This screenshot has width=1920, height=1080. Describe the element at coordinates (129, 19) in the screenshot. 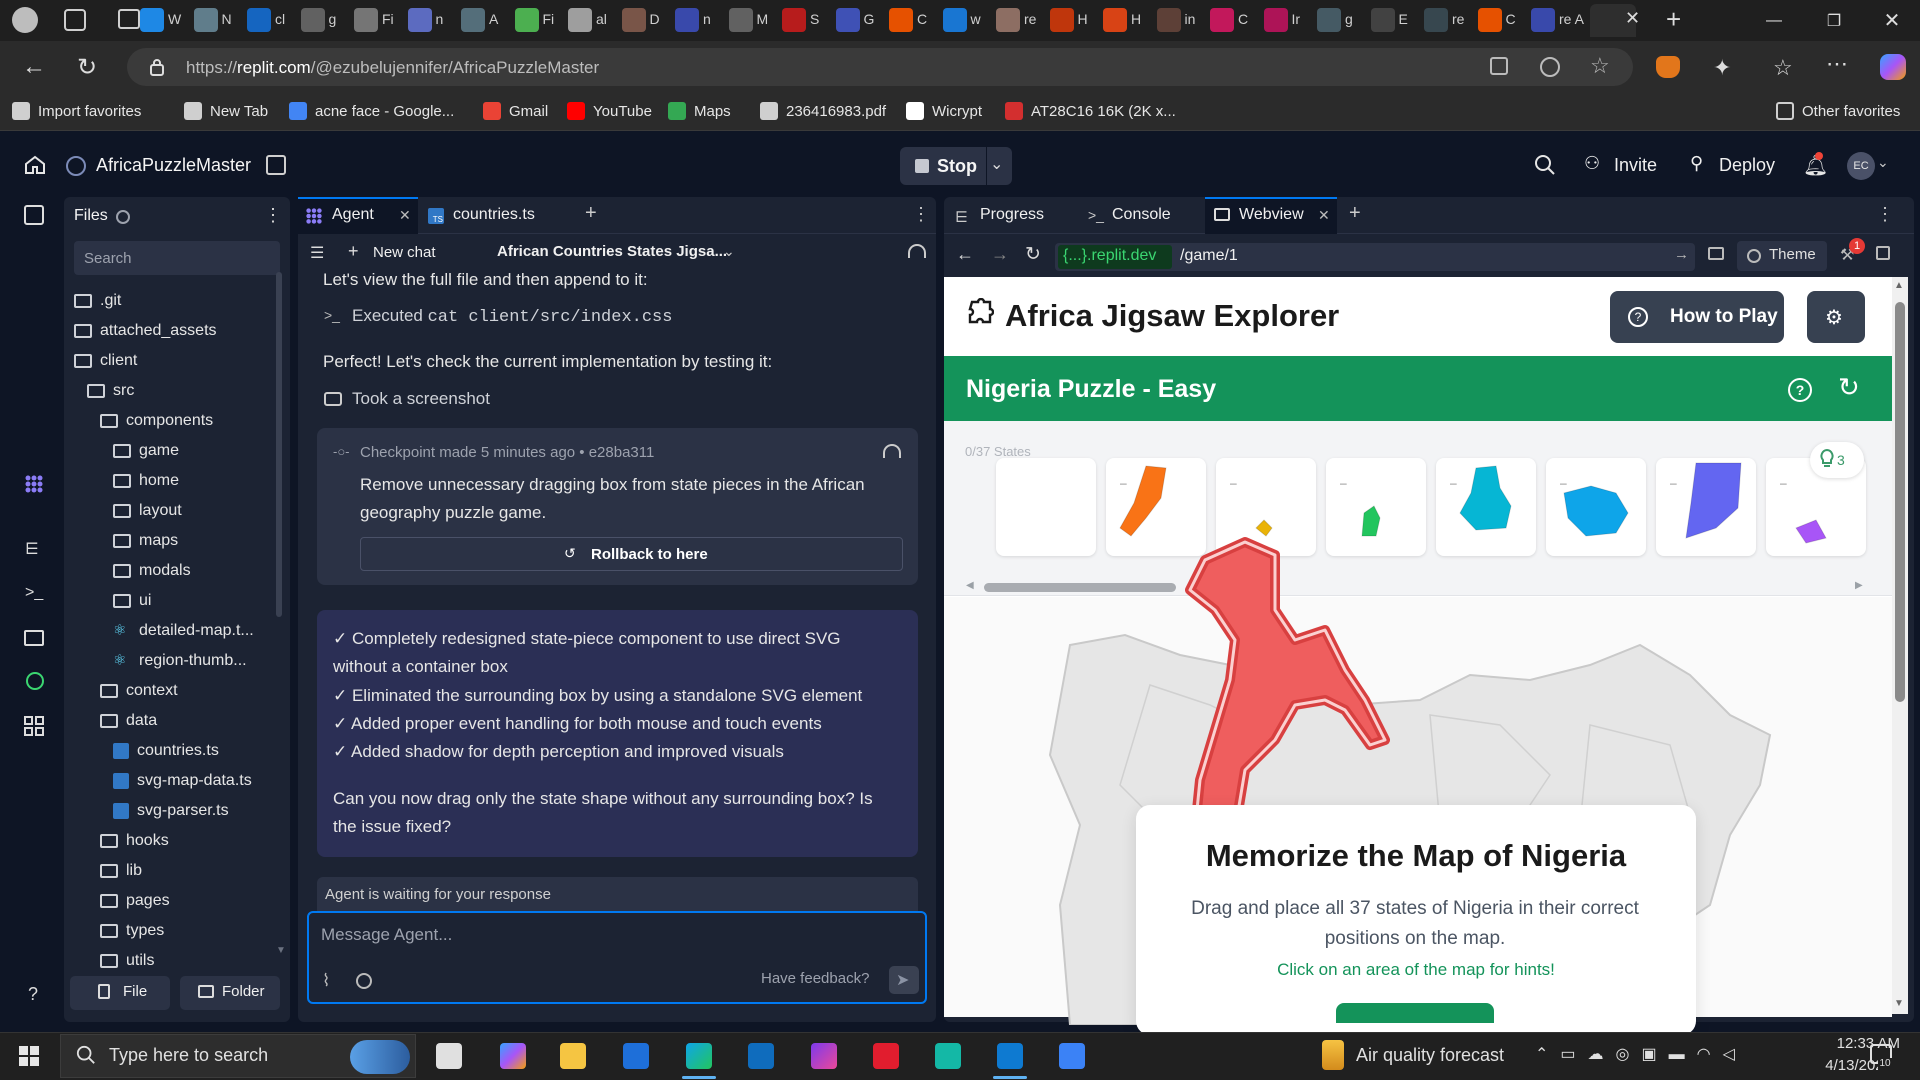

I see `tab-actions-icon` at that location.